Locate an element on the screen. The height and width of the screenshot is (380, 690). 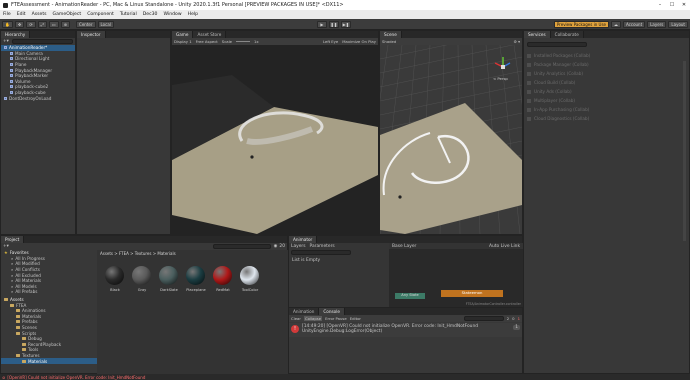
preview-packages-badge: Preview Packages in Use is located at coordinates (581, 24).